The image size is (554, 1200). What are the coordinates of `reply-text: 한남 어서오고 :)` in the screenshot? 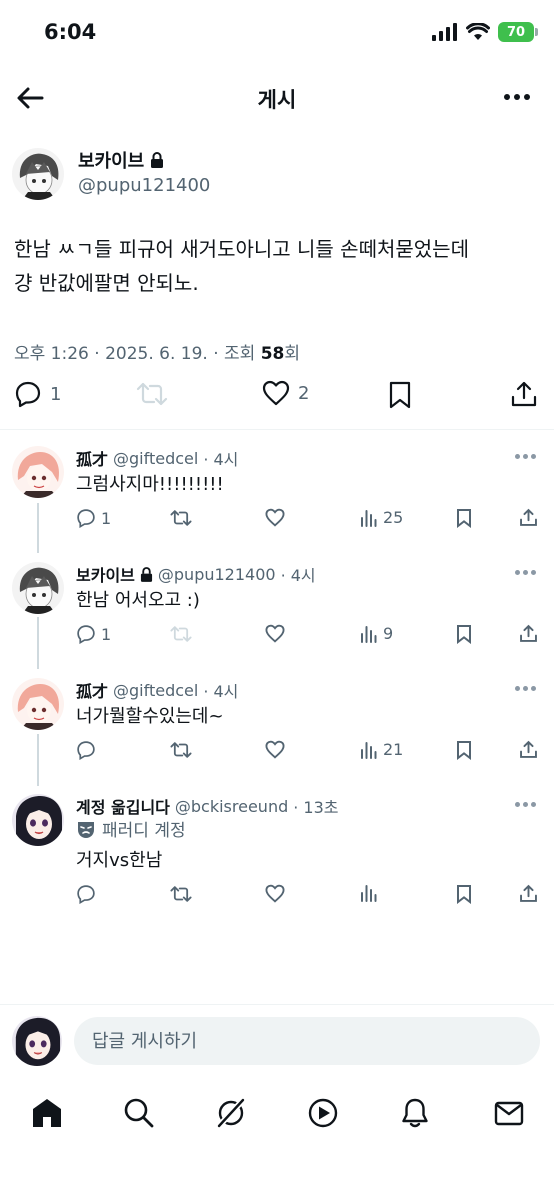 It's located at (138, 600).